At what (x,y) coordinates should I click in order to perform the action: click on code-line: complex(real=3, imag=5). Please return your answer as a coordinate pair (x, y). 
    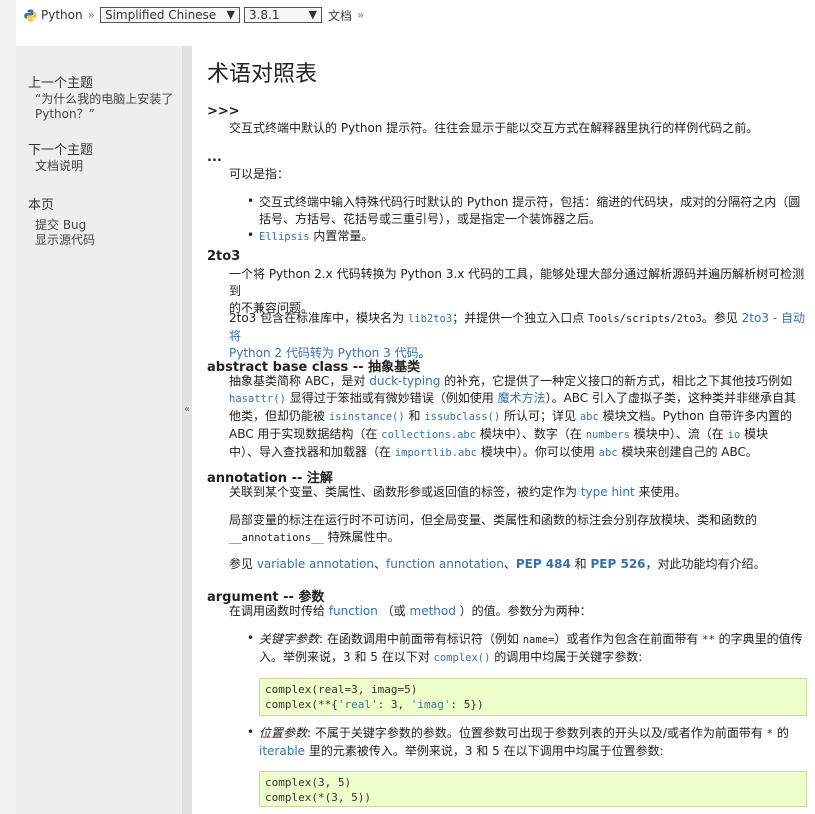
    Looking at the image, I should click on (341, 689).